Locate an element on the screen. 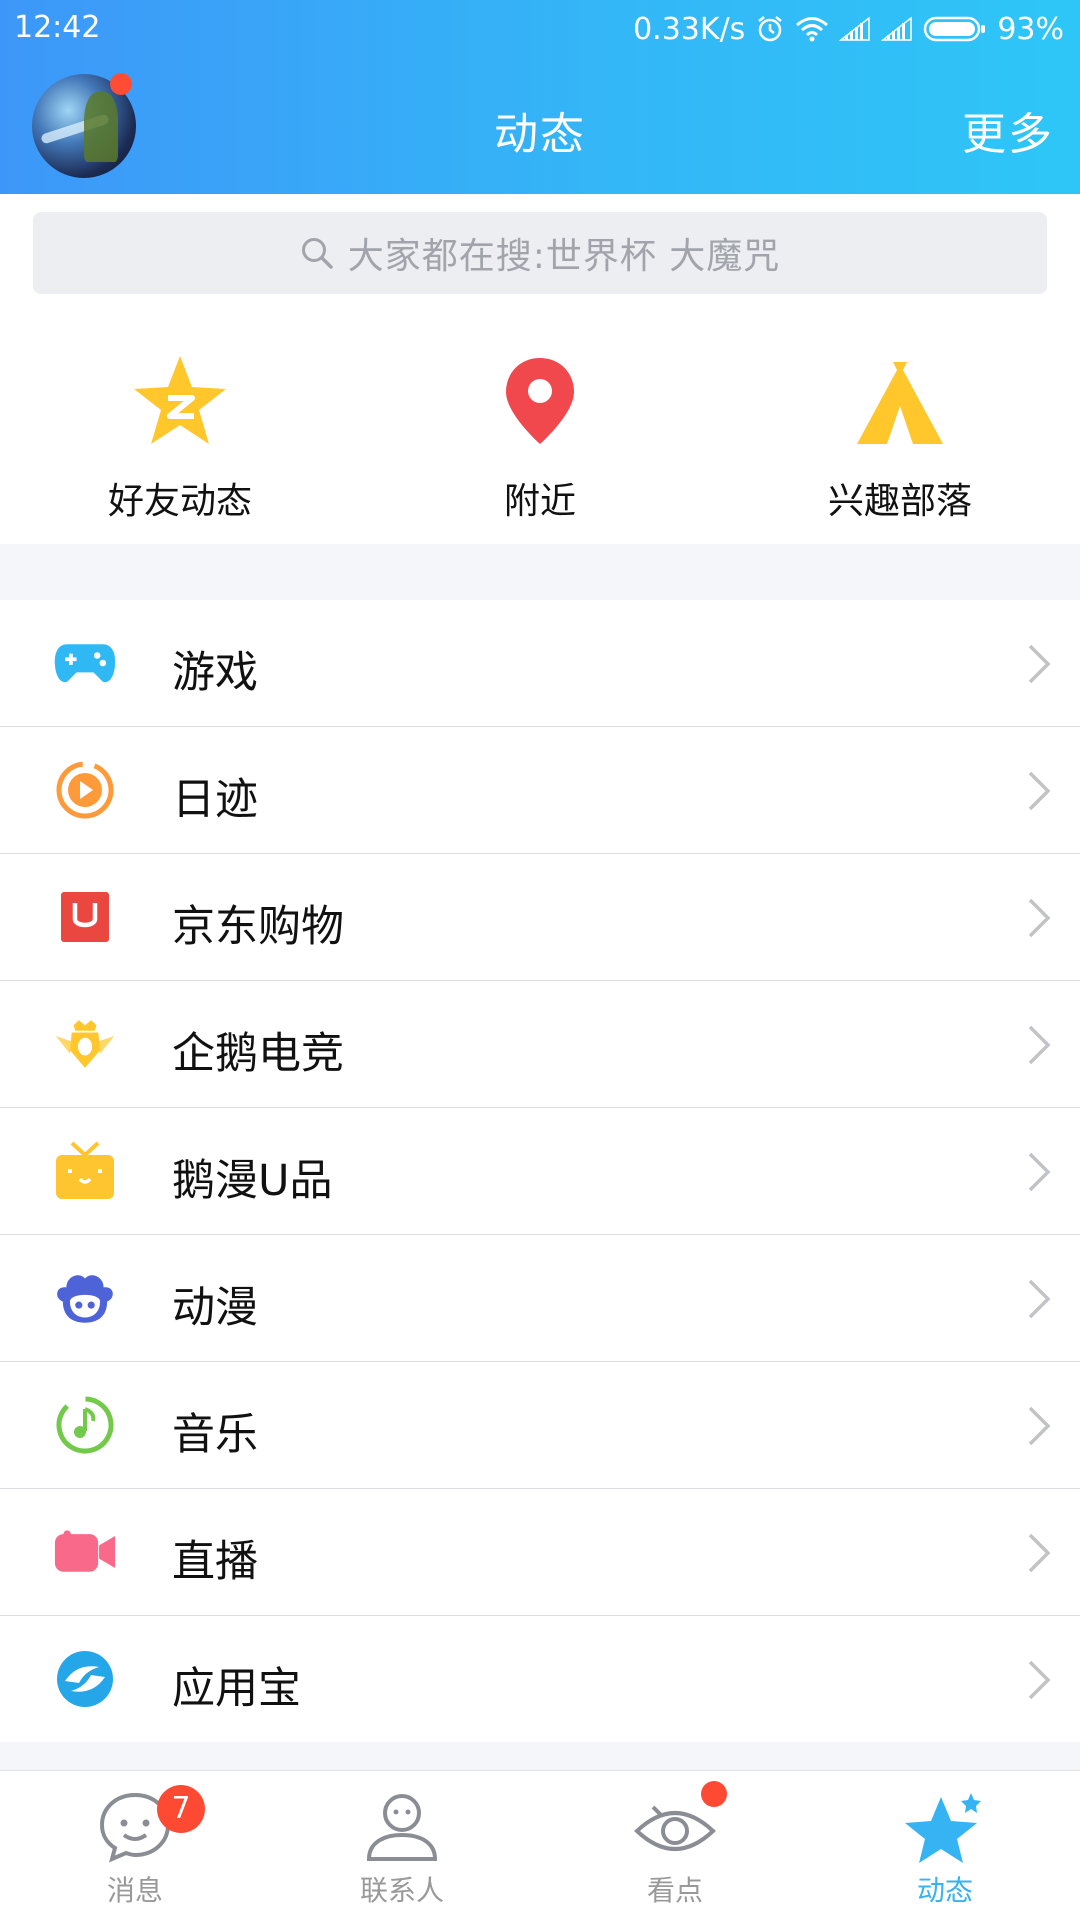 The width and height of the screenshot is (1080, 1921). tab-messages: 7 消息 is located at coordinates (135, 1846).